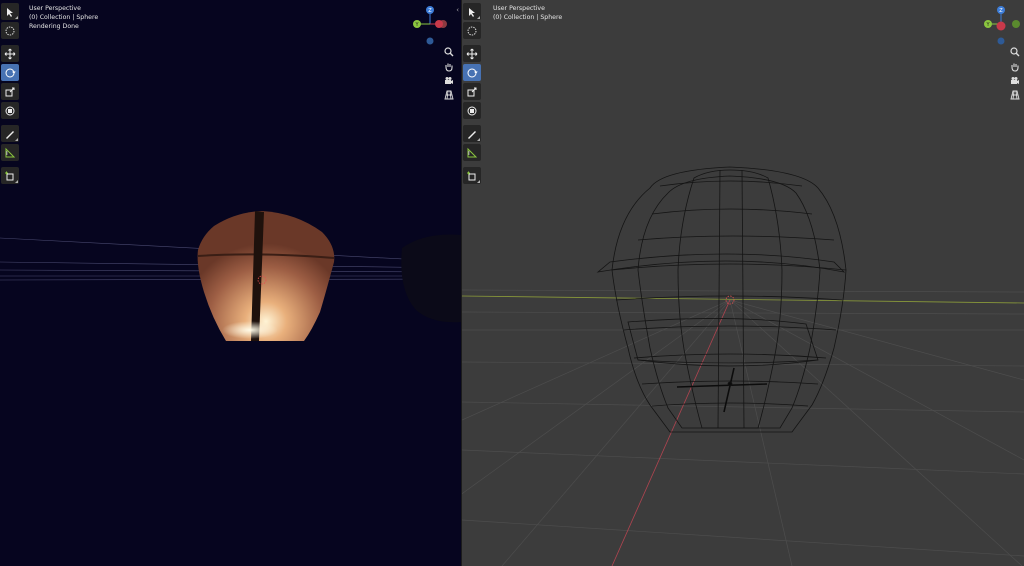 This screenshot has width=1024, height=566. I want to click on navigation-gizmo-right: Z Y, so click(1004, 26).